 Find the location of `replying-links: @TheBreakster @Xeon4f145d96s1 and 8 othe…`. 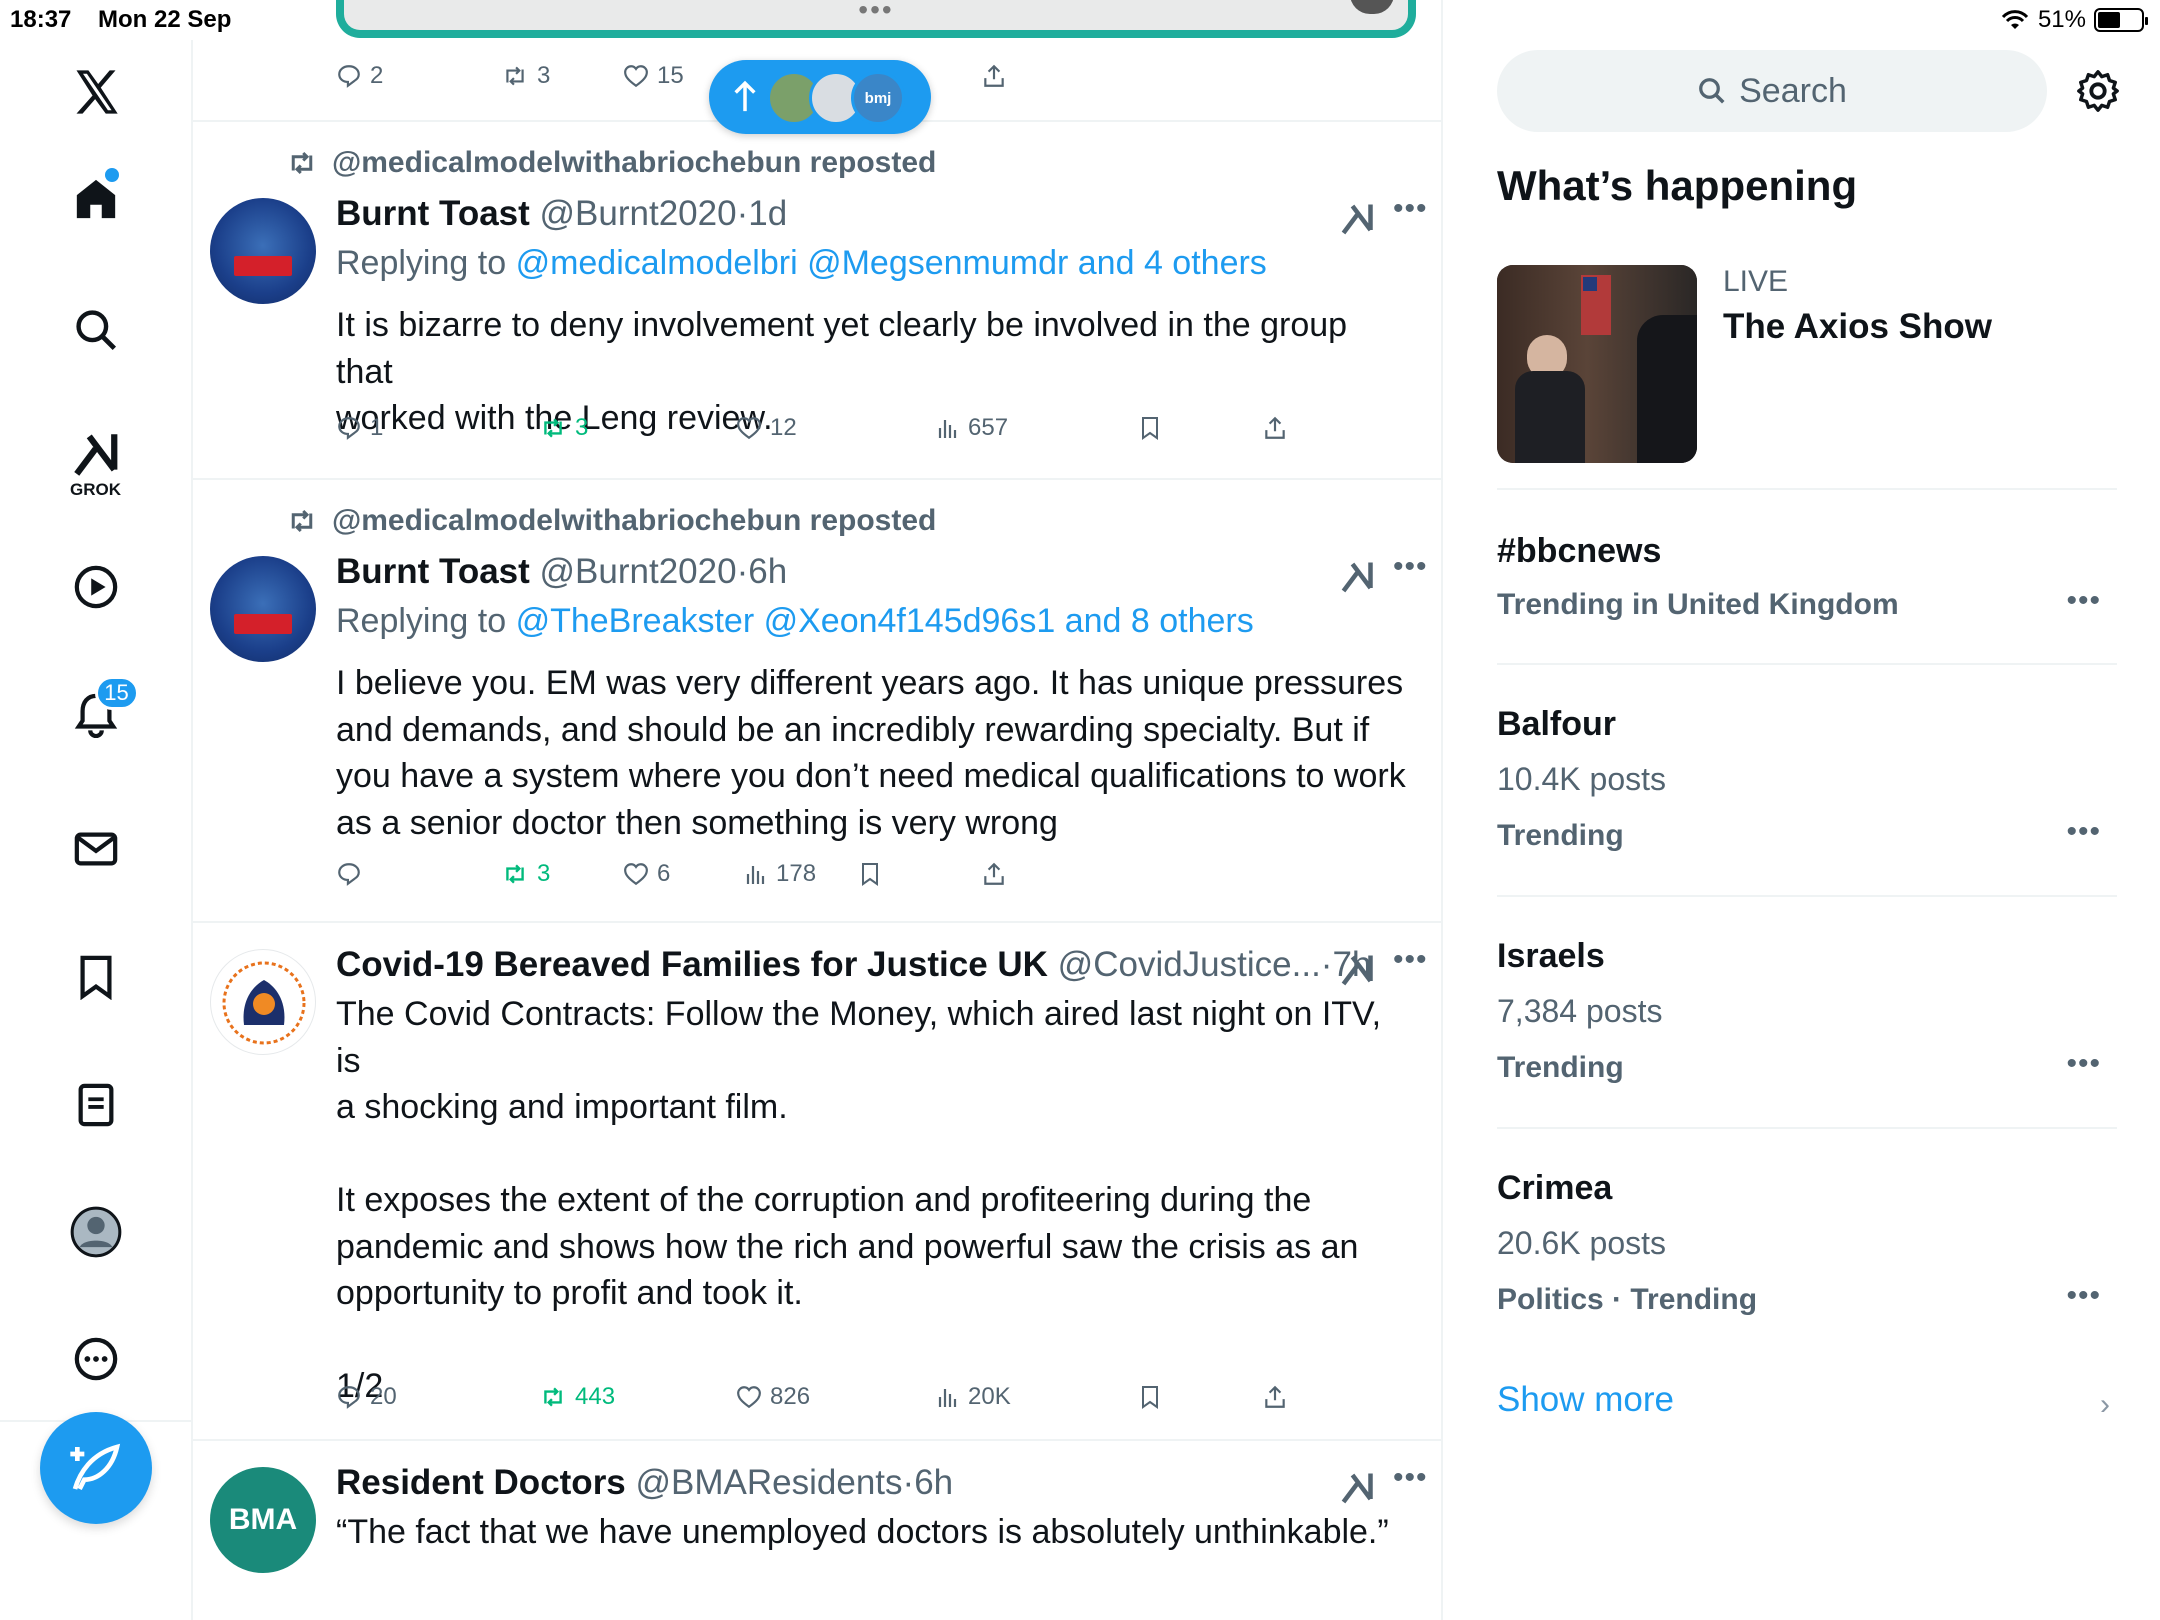

replying-links: @TheBreakster @Xeon4f145d96s1 and 8 othe… is located at coordinates (885, 621).